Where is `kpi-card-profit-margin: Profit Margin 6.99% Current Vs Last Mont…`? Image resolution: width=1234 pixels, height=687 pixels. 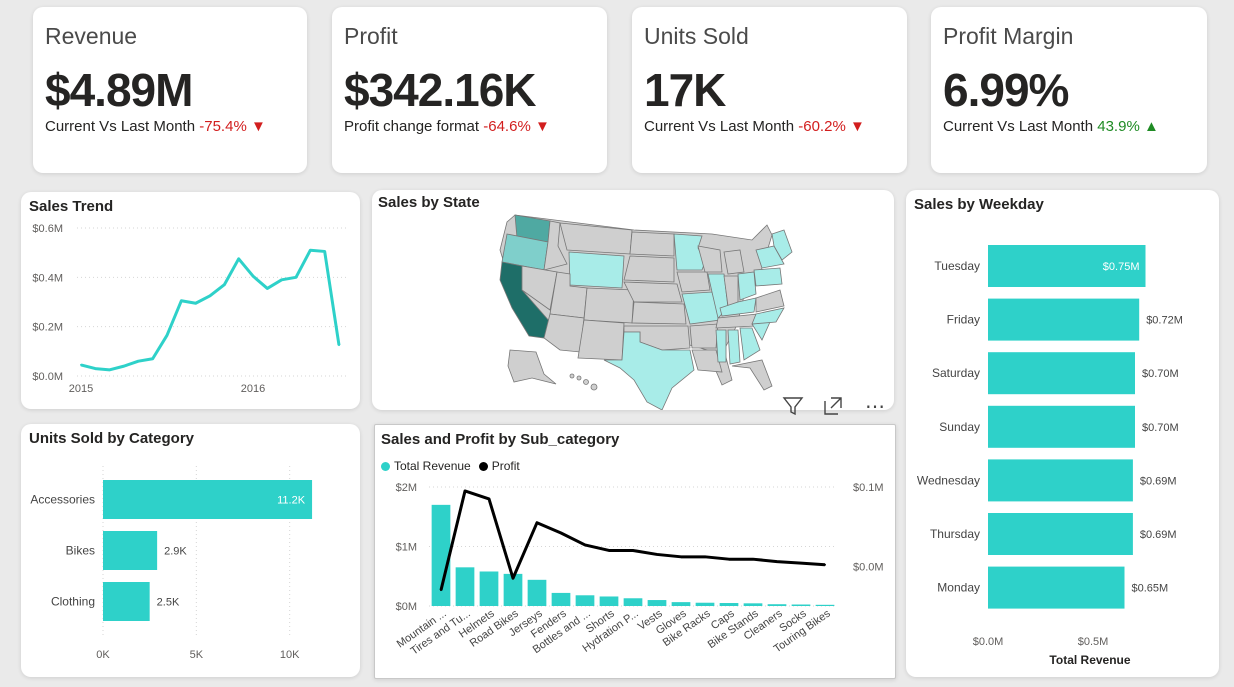 kpi-card-profit-margin: Profit Margin 6.99% Current Vs Last Mont… is located at coordinates (1069, 90).